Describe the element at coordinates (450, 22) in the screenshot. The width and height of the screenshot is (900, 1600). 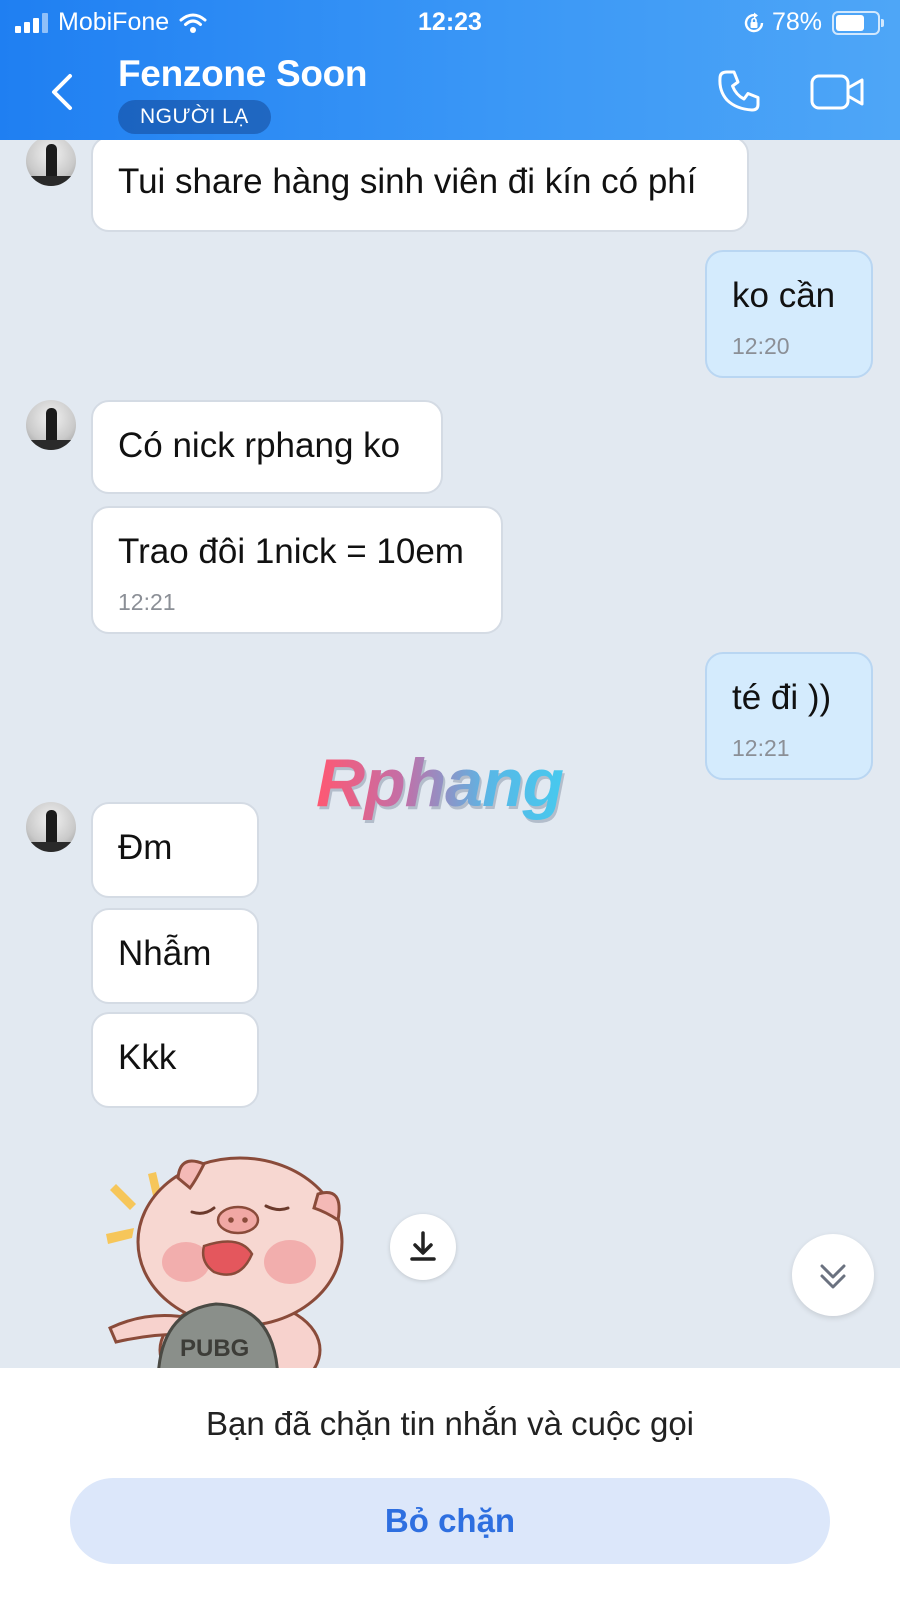
I see `status-bar: MobiFone 12:23 78%` at that location.